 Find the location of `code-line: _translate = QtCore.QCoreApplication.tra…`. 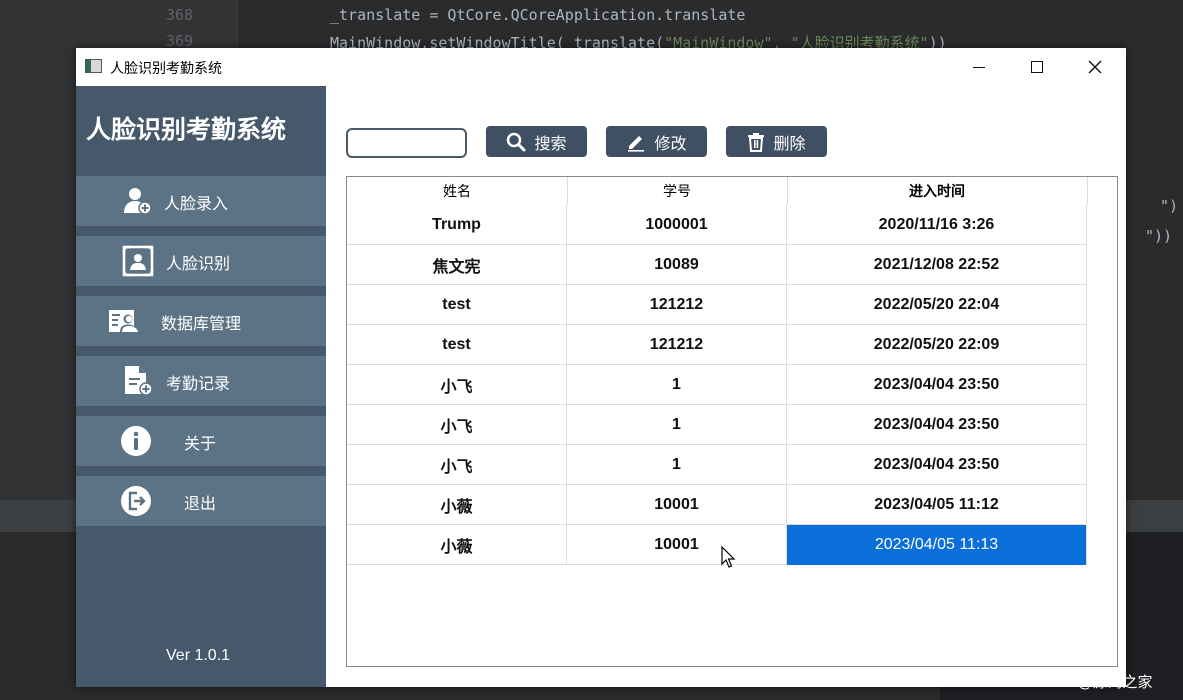

code-line: _translate = QtCore.QCoreApplication.tra… is located at coordinates (538, 15).